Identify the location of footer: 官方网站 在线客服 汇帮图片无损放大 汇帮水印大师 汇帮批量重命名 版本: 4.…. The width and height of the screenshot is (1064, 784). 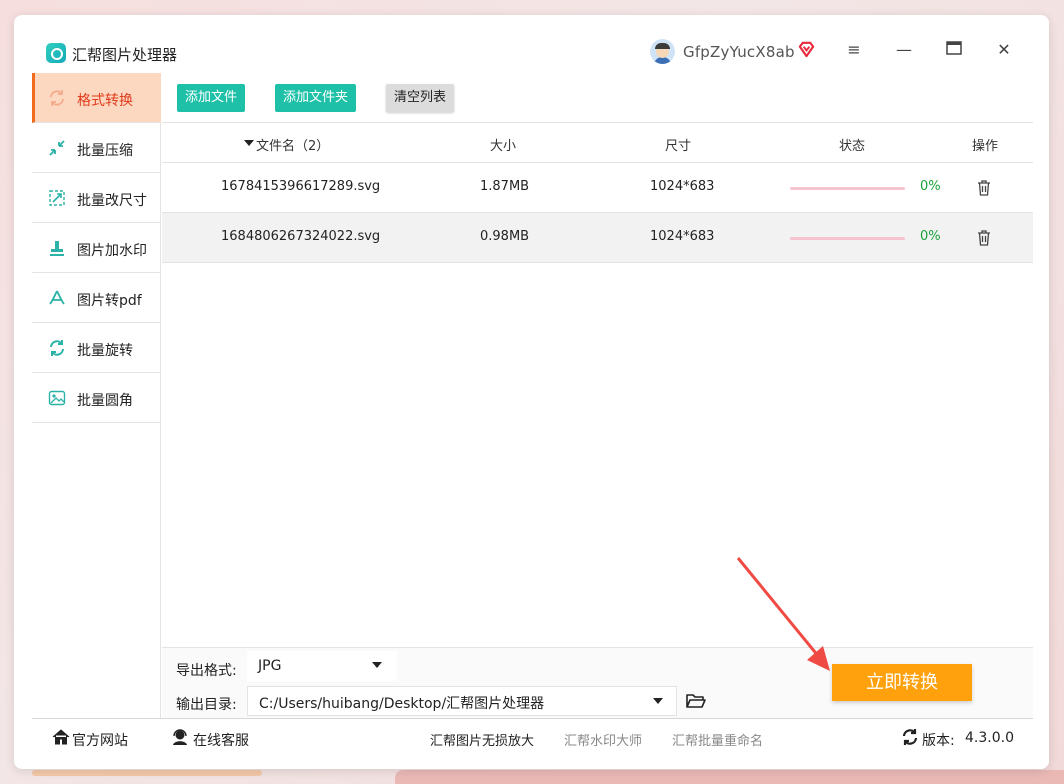
(532, 736).